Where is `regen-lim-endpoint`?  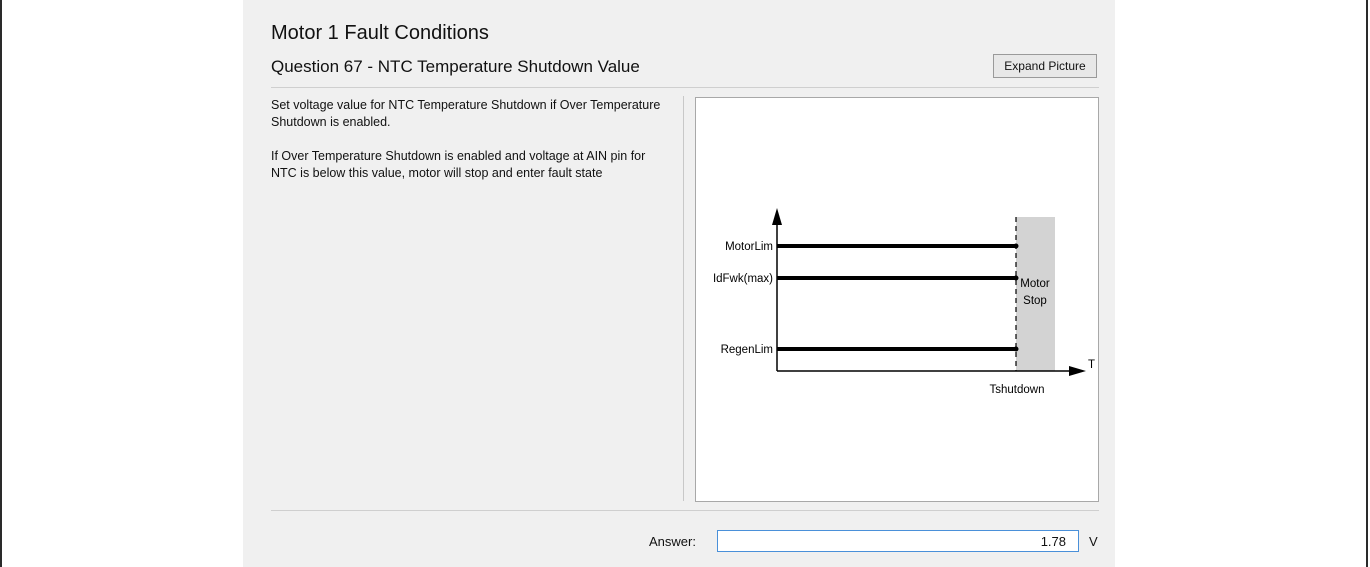
regen-lim-endpoint is located at coordinates (1016, 349).